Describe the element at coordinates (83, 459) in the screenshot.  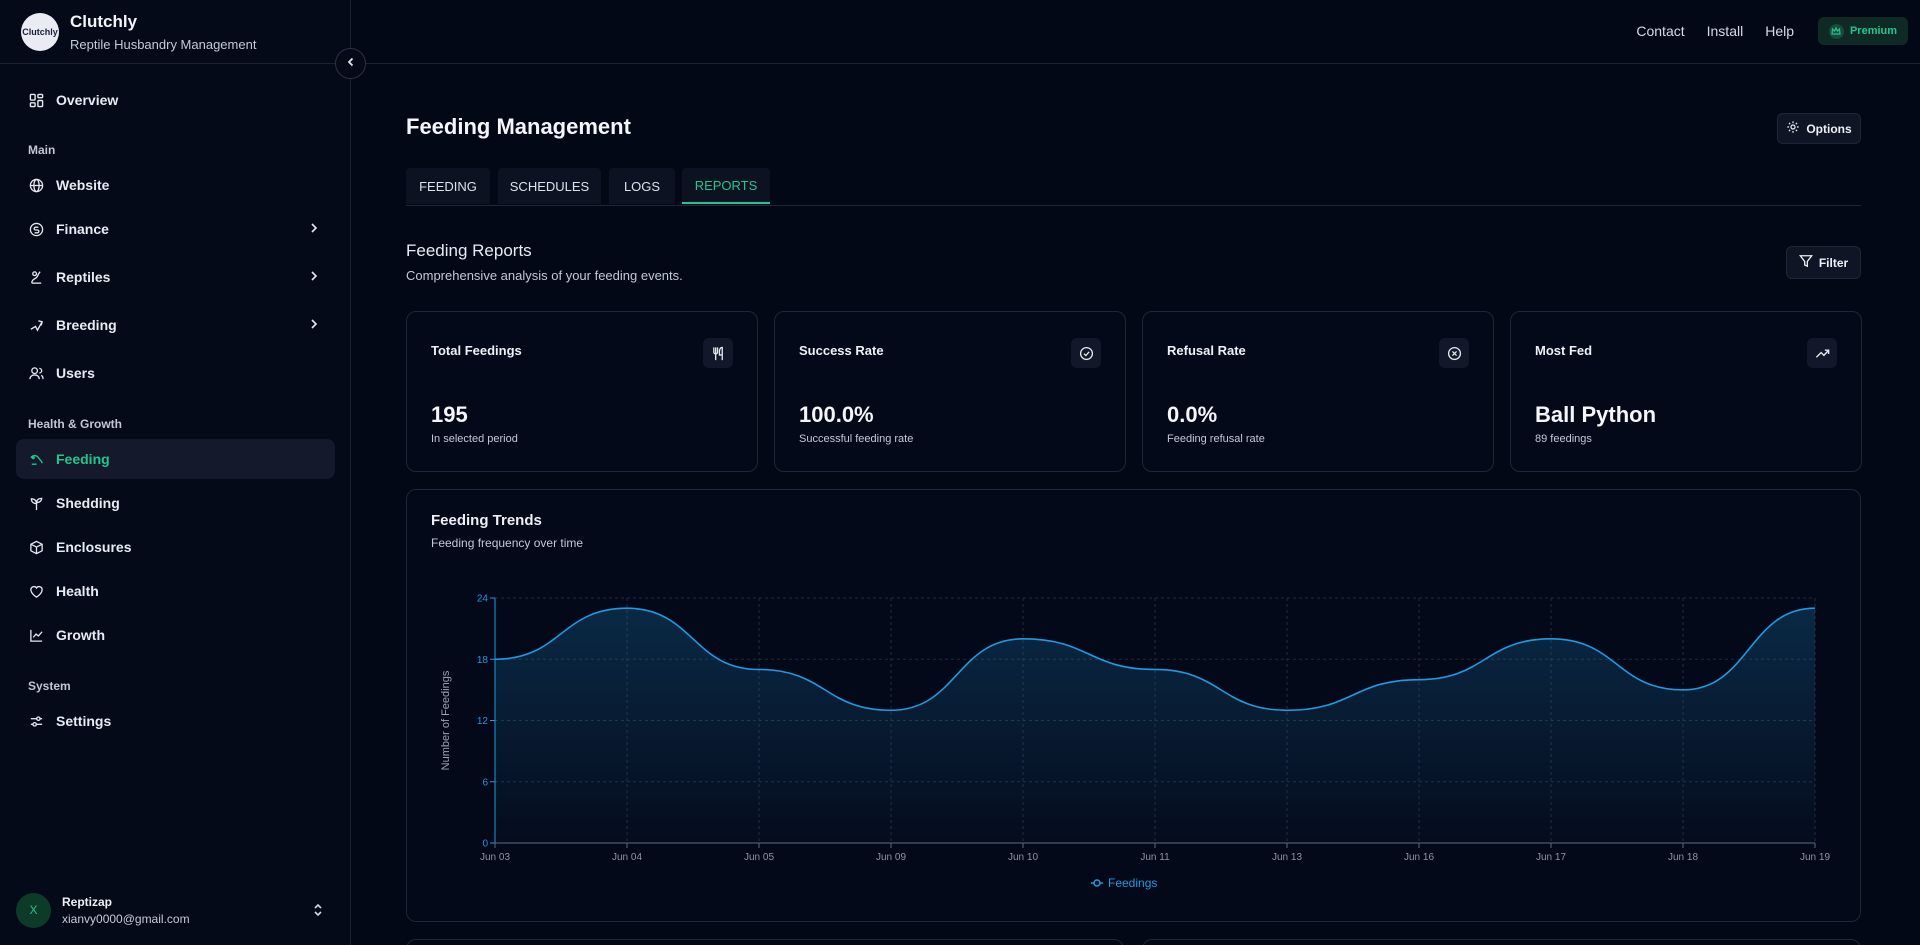
I see `sidebar-item-label: Feeding` at that location.